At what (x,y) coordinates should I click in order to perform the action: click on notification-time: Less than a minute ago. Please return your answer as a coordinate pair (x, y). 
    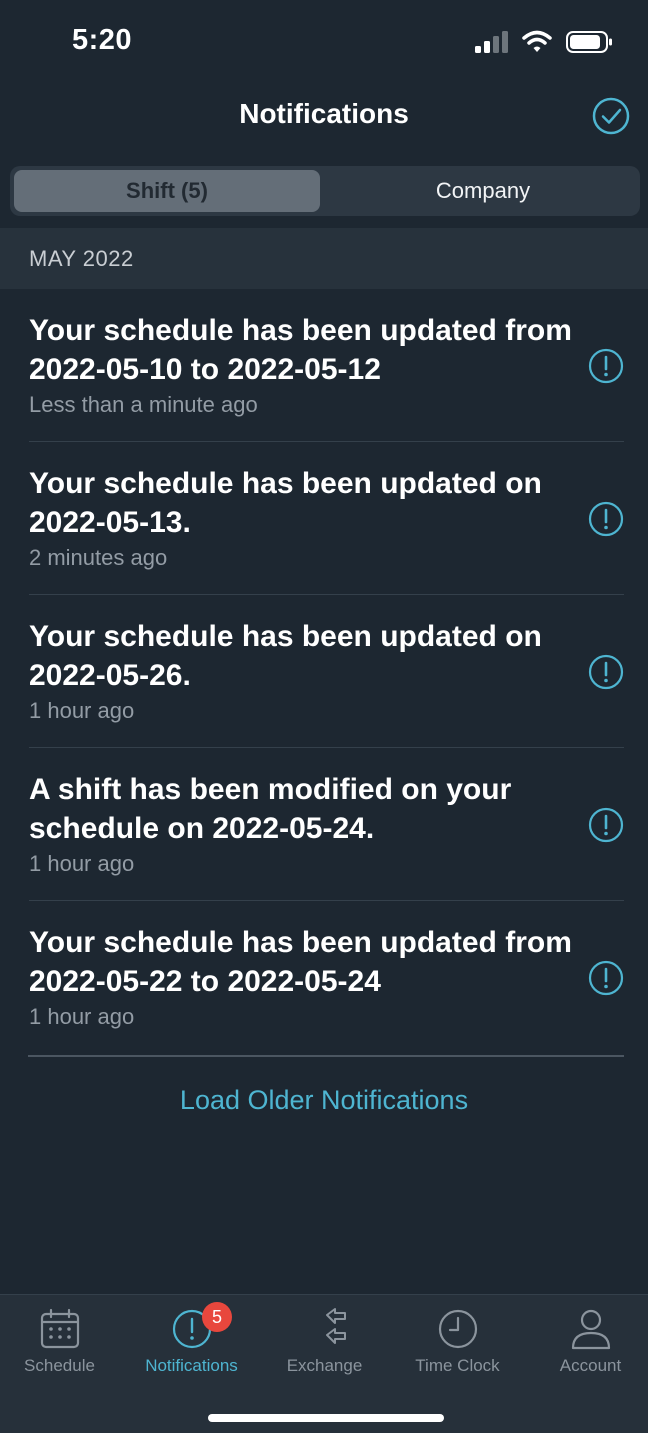
    Looking at the image, I should click on (143, 404).